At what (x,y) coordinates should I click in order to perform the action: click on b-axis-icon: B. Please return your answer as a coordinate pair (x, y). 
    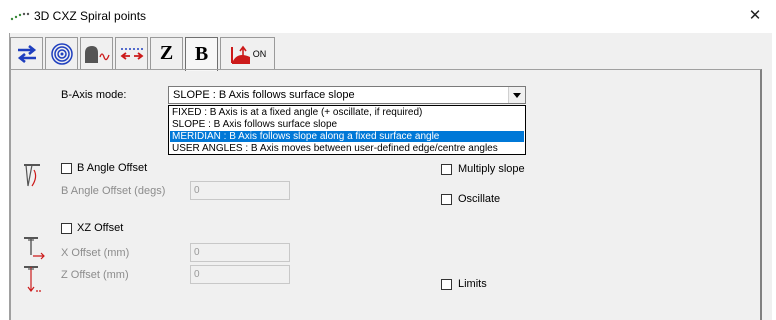
    Looking at the image, I should click on (201, 54).